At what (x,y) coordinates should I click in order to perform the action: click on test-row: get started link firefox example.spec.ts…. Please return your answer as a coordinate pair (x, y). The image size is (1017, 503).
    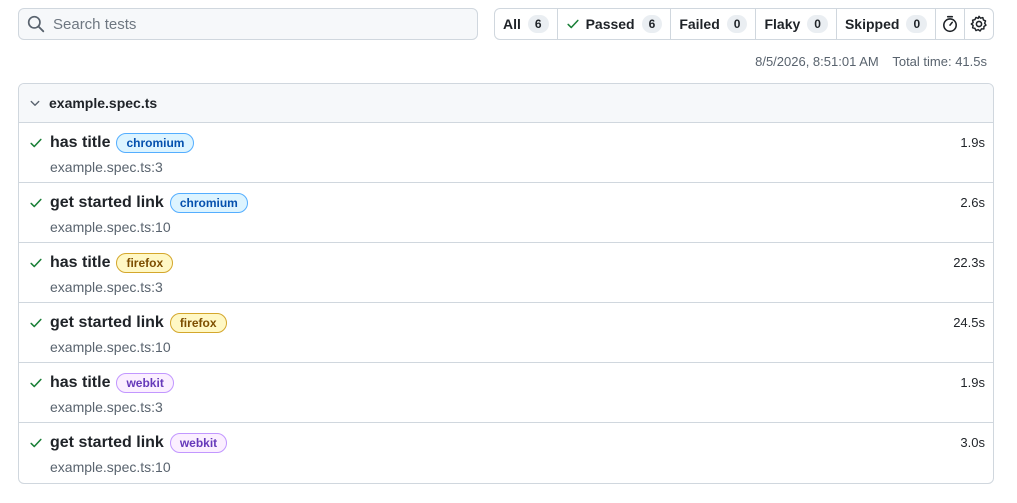
    Looking at the image, I should click on (506, 333).